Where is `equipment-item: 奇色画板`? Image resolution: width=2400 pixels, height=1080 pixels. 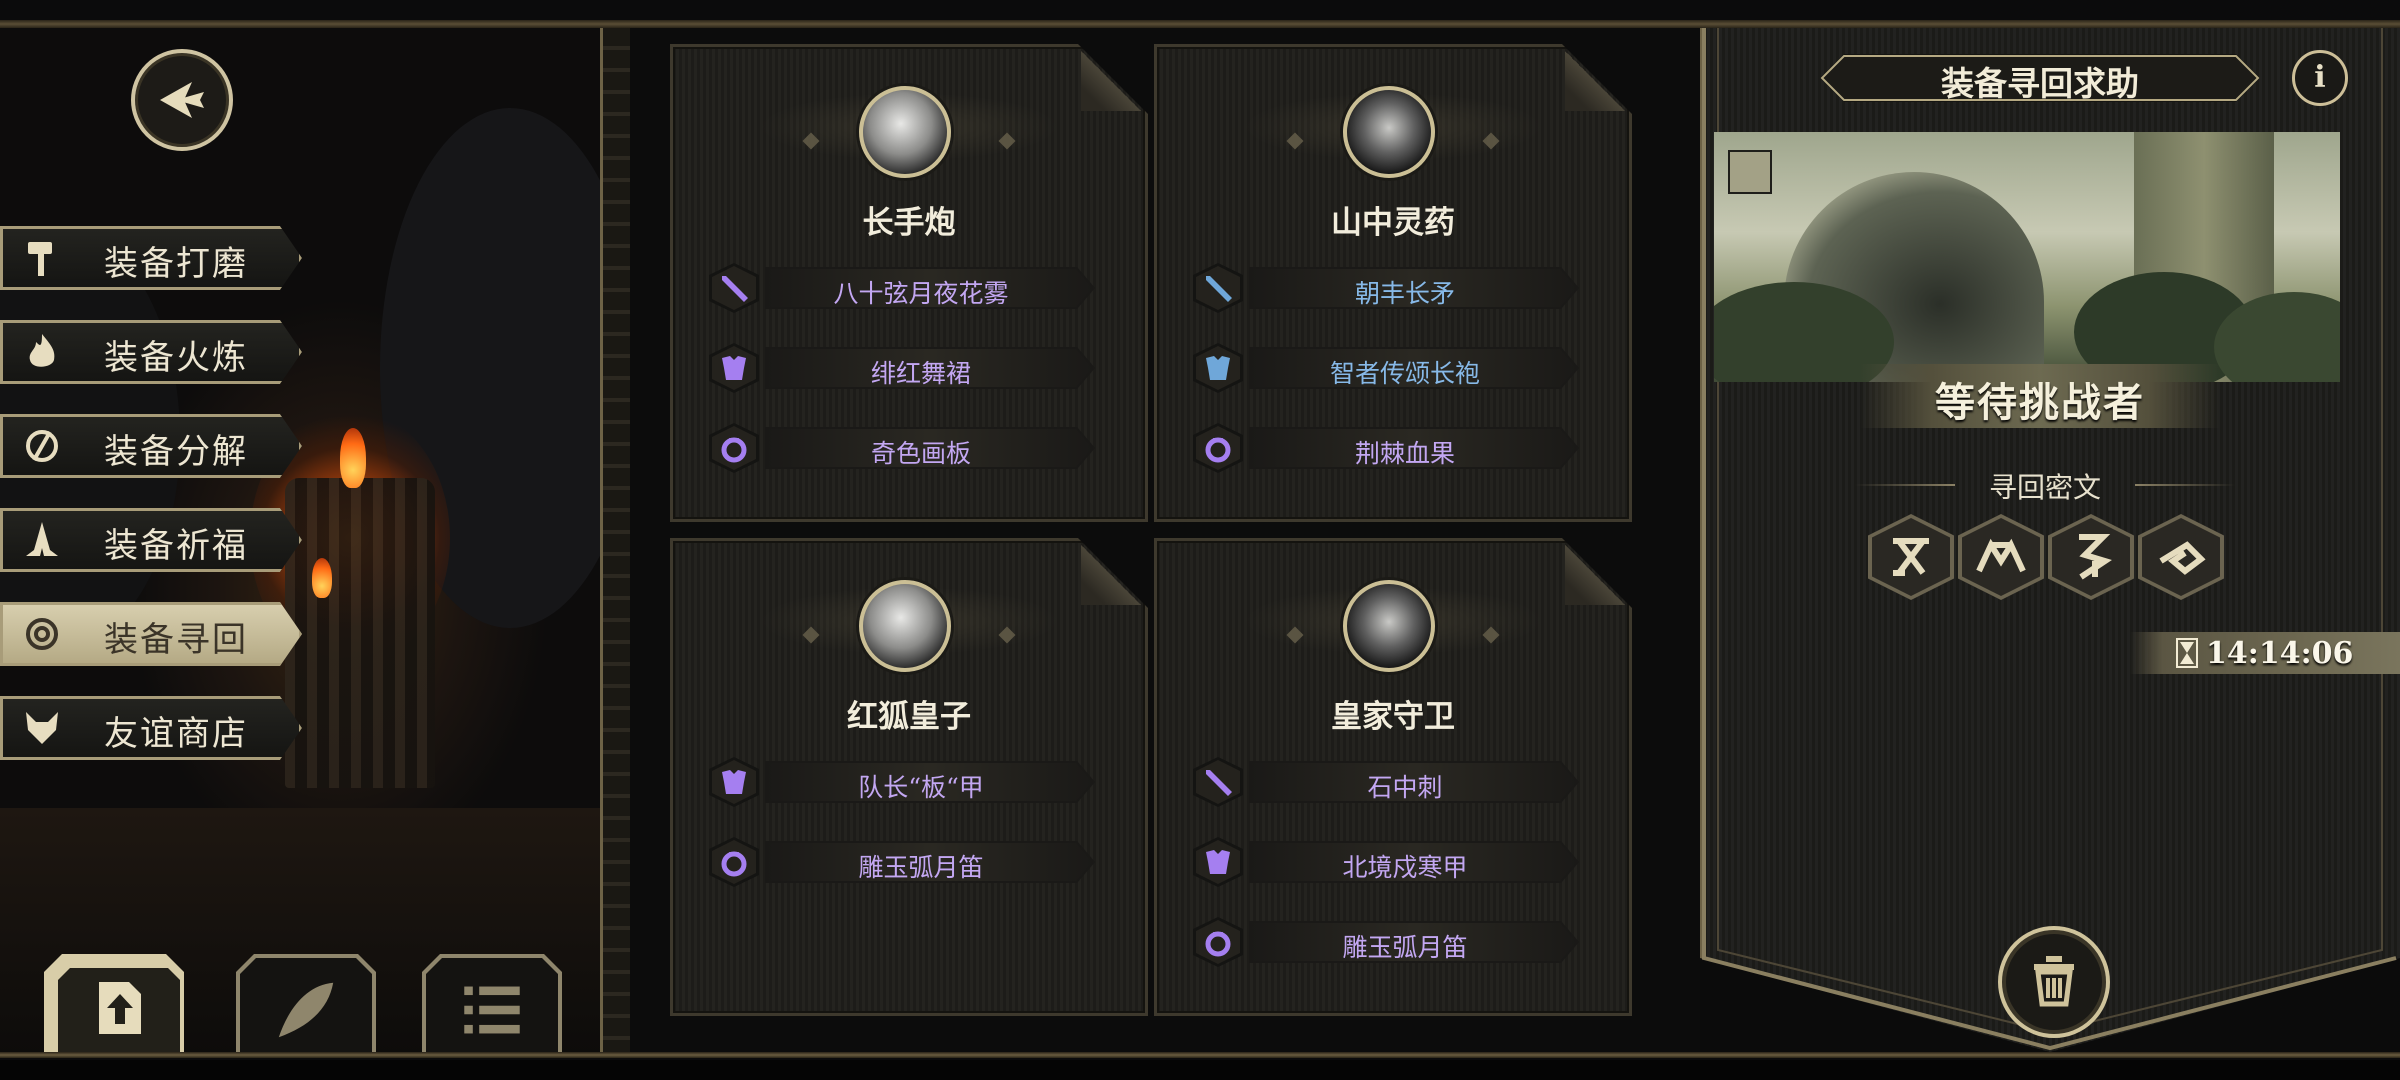 equipment-item: 奇色画板 is located at coordinates (909, 448).